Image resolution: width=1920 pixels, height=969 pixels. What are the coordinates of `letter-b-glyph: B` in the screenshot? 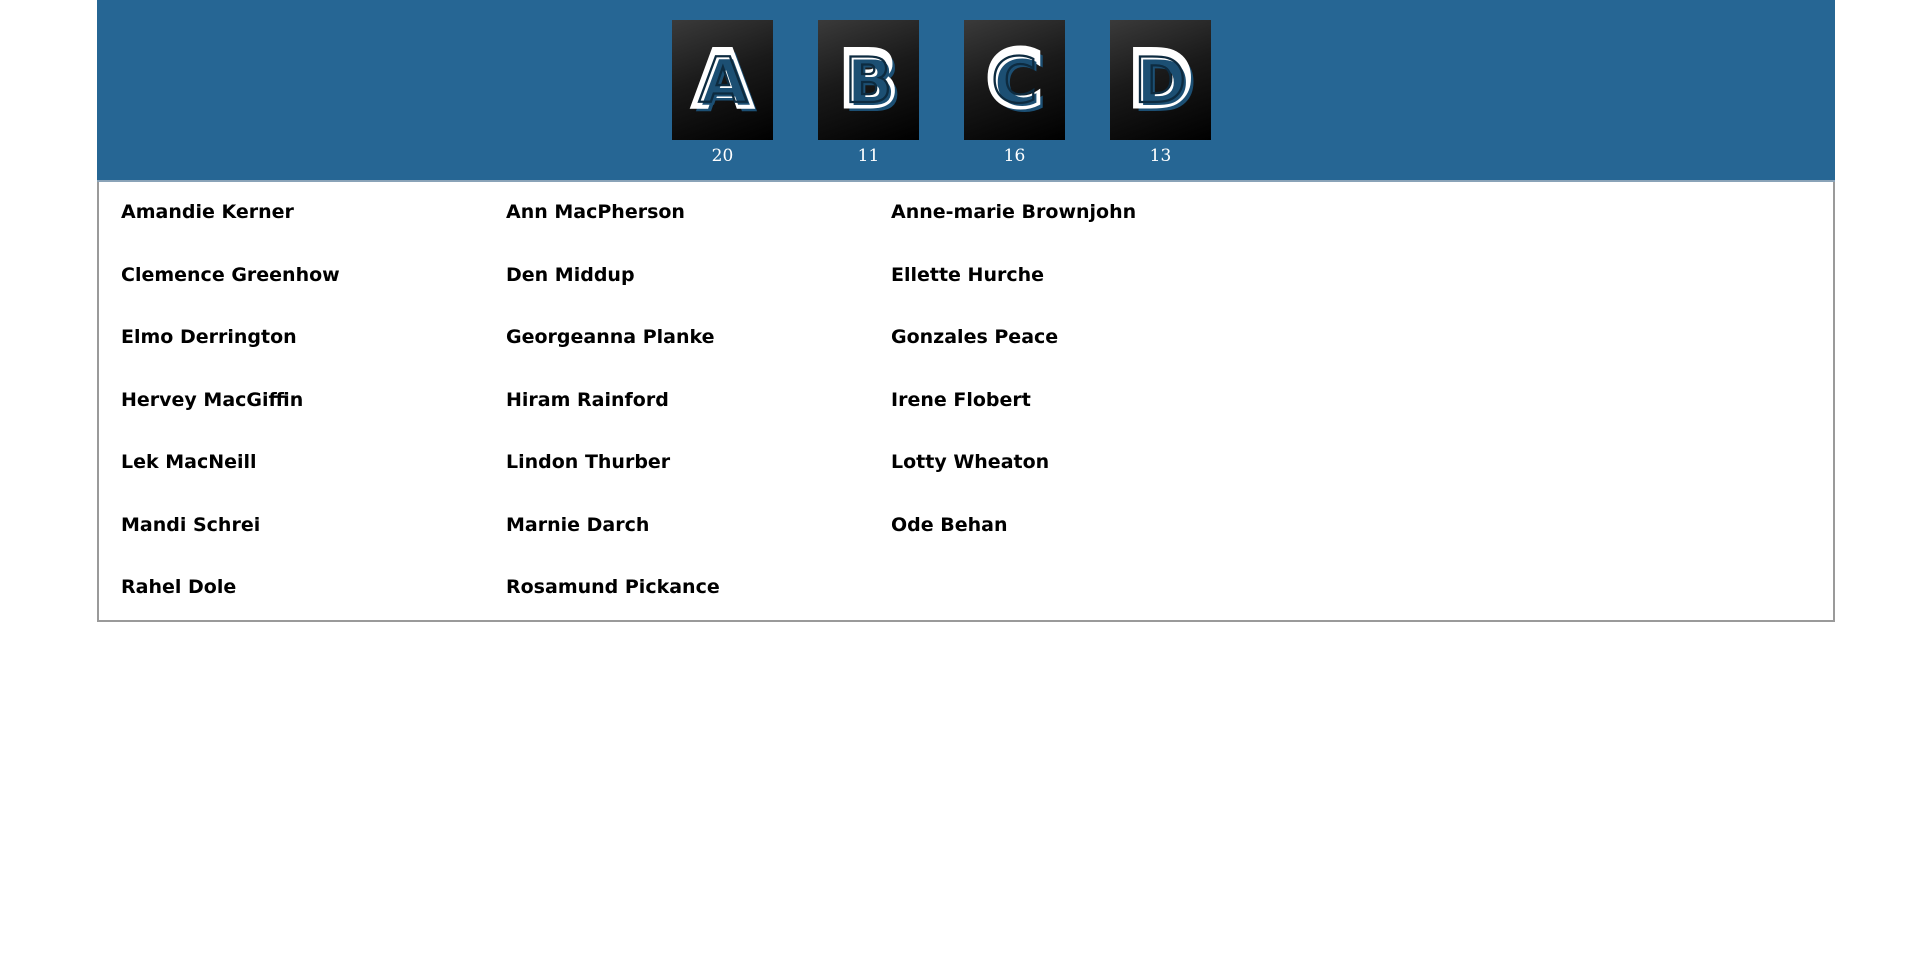 It's located at (869, 79).